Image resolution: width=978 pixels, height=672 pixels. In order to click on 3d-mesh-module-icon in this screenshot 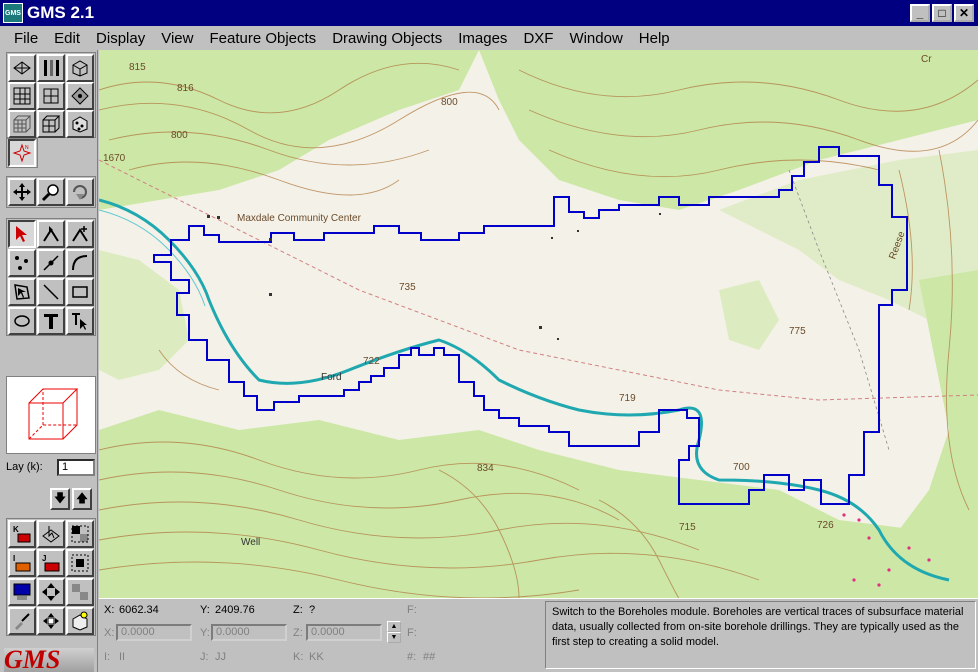, I will do `click(22, 124)`.